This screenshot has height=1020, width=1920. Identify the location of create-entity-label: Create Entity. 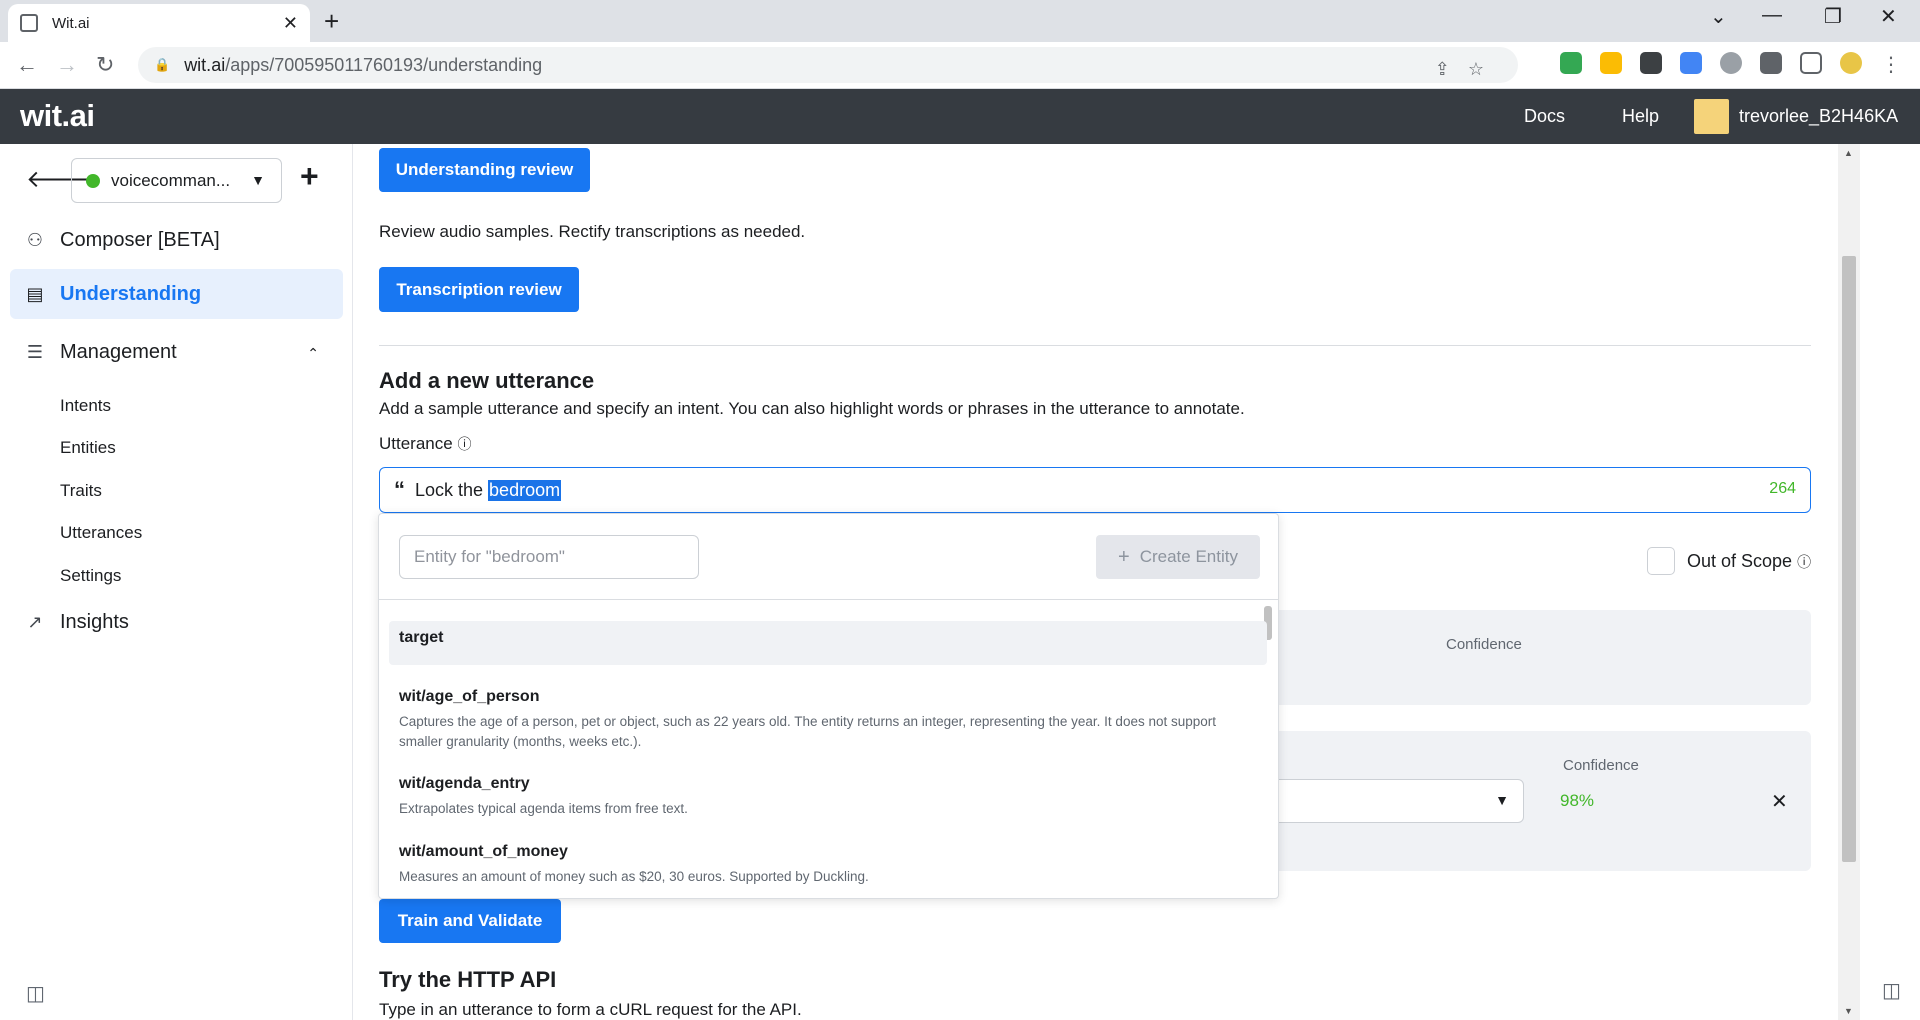
(1188, 556).